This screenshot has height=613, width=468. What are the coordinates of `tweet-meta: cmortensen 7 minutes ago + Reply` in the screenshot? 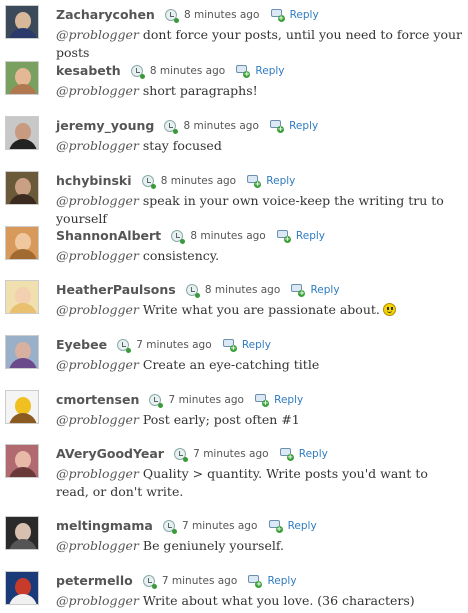 It's located at (179, 398).